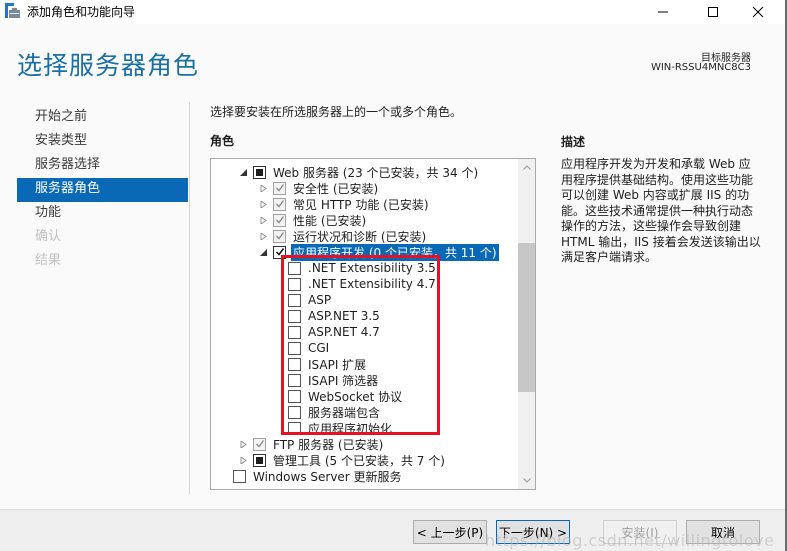 The image size is (787, 551). I want to click on partial-indicator-icon, so click(259, 460).